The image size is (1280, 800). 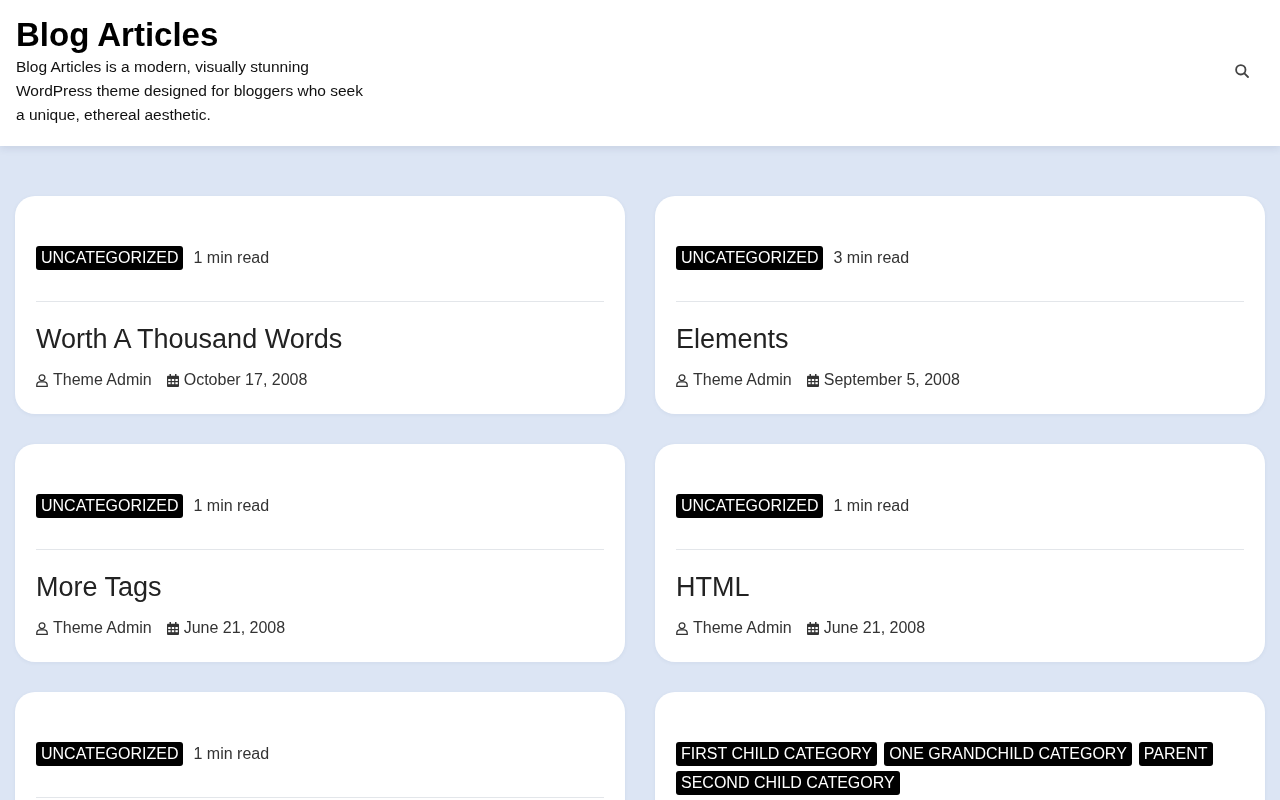 What do you see at coordinates (871, 258) in the screenshot?
I see `read-time: 3 min read` at bounding box center [871, 258].